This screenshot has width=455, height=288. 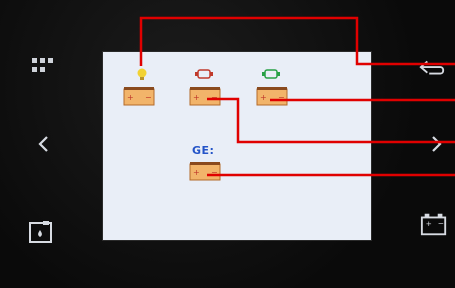 What do you see at coordinates (139, 95) in the screenshot?
I see `battery-light: + −` at bounding box center [139, 95].